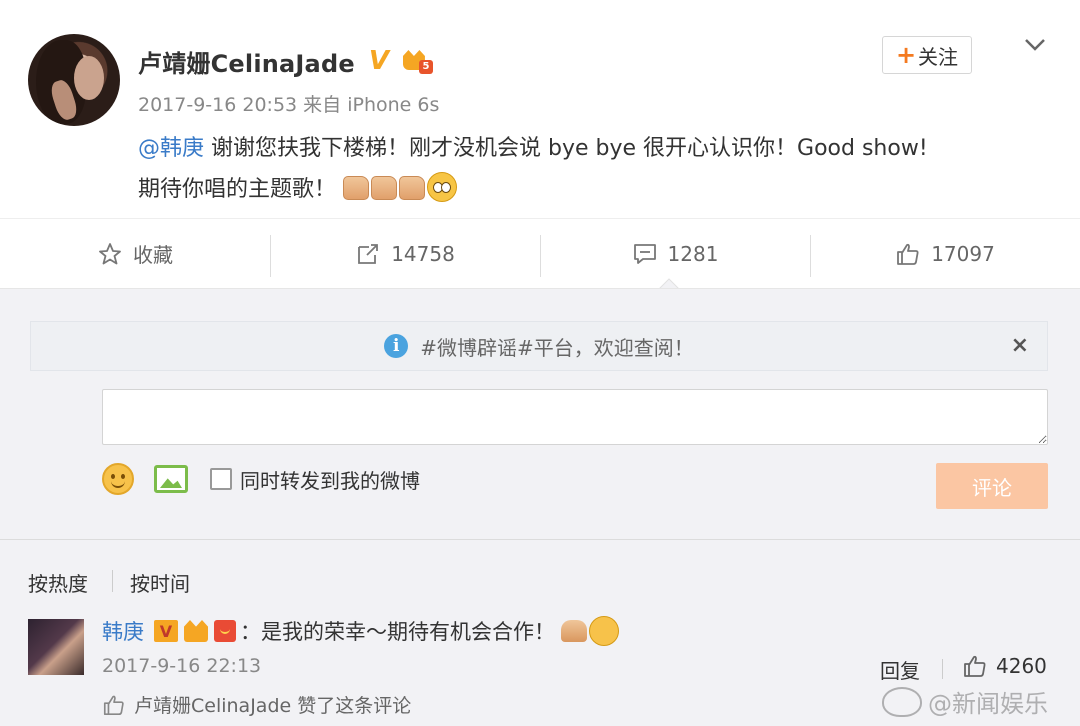 The width and height of the screenshot is (1080, 726). Describe the element at coordinates (397, 632) in the screenshot. I see `comment-text: ：是我的荣幸～期待有机会合作！` at that location.